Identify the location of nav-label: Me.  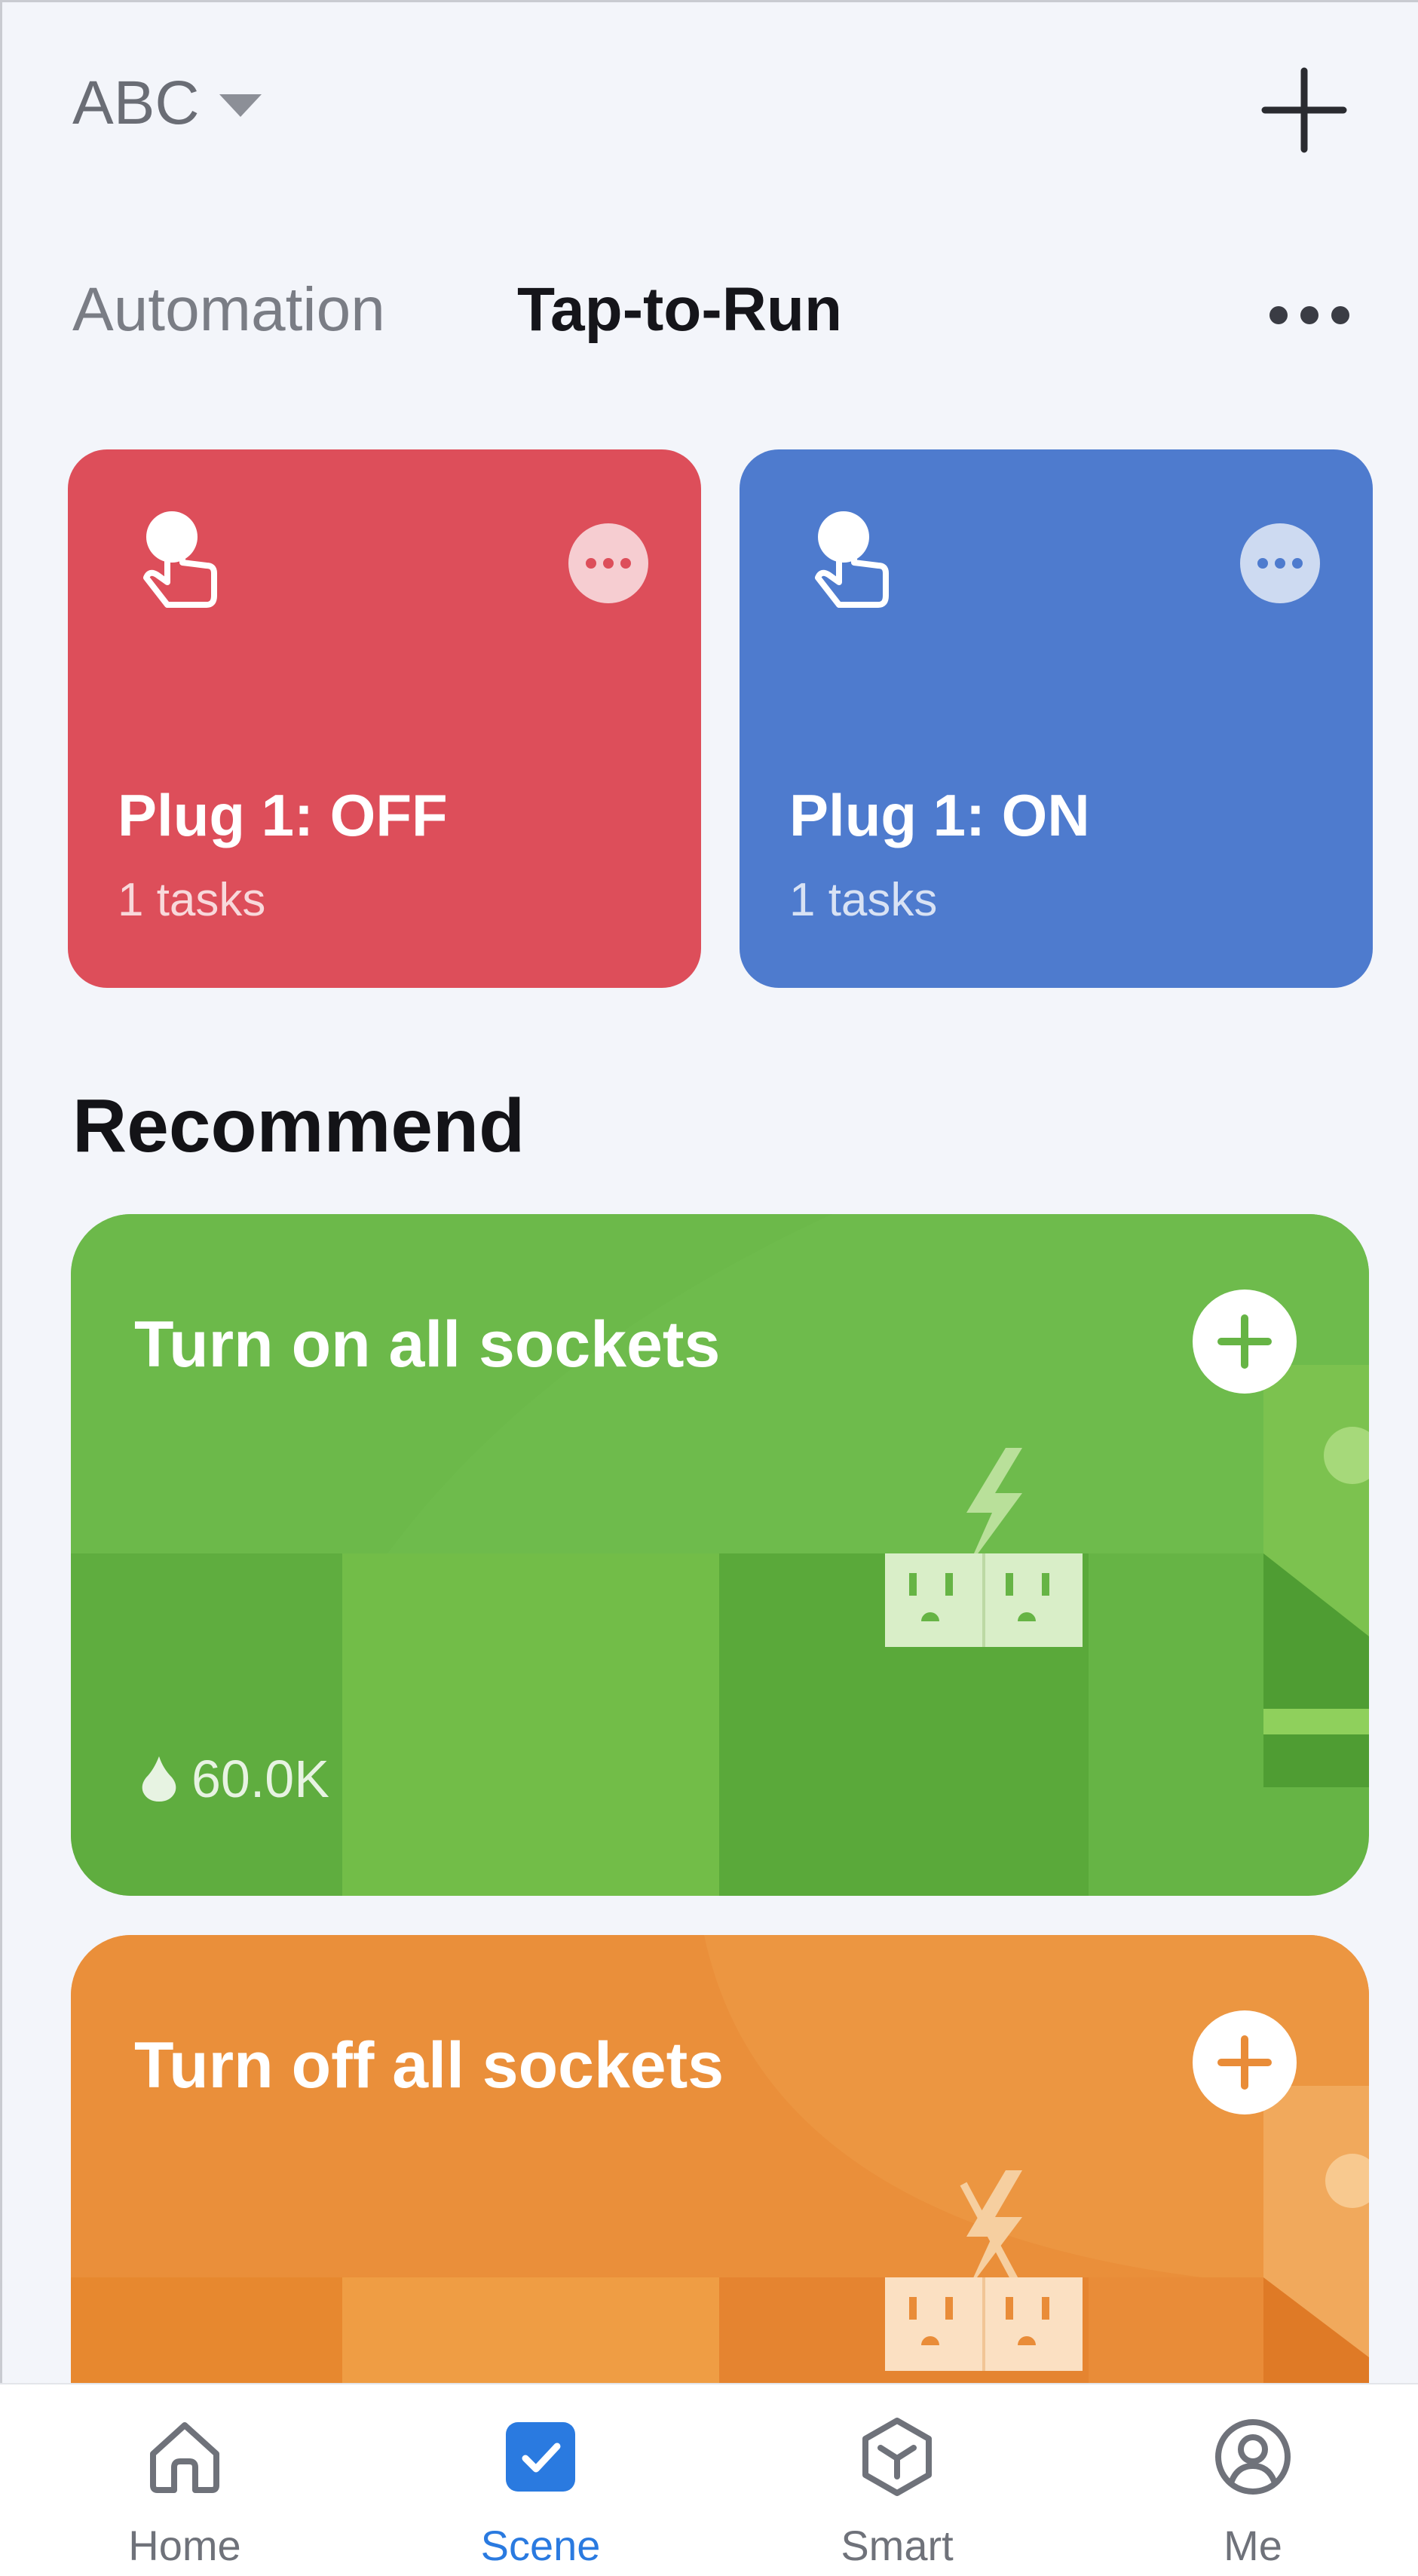
(1253, 2545).